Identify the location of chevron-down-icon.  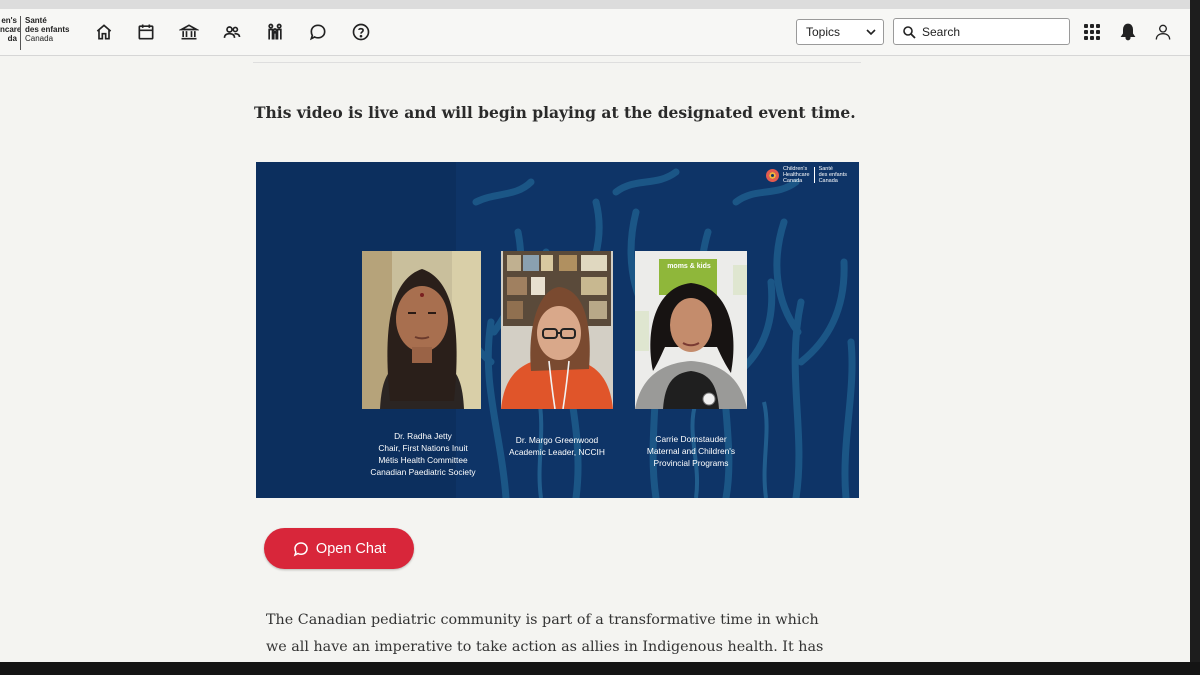
(871, 32).